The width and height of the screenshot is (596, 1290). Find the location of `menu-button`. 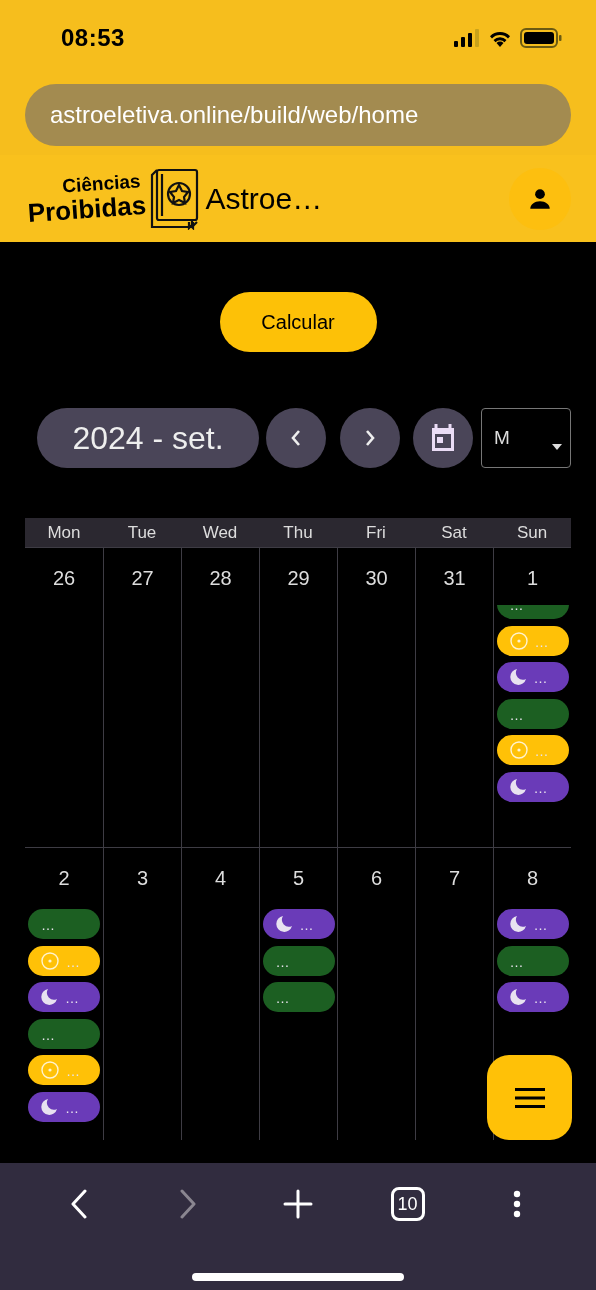

menu-button is located at coordinates (529, 1097).